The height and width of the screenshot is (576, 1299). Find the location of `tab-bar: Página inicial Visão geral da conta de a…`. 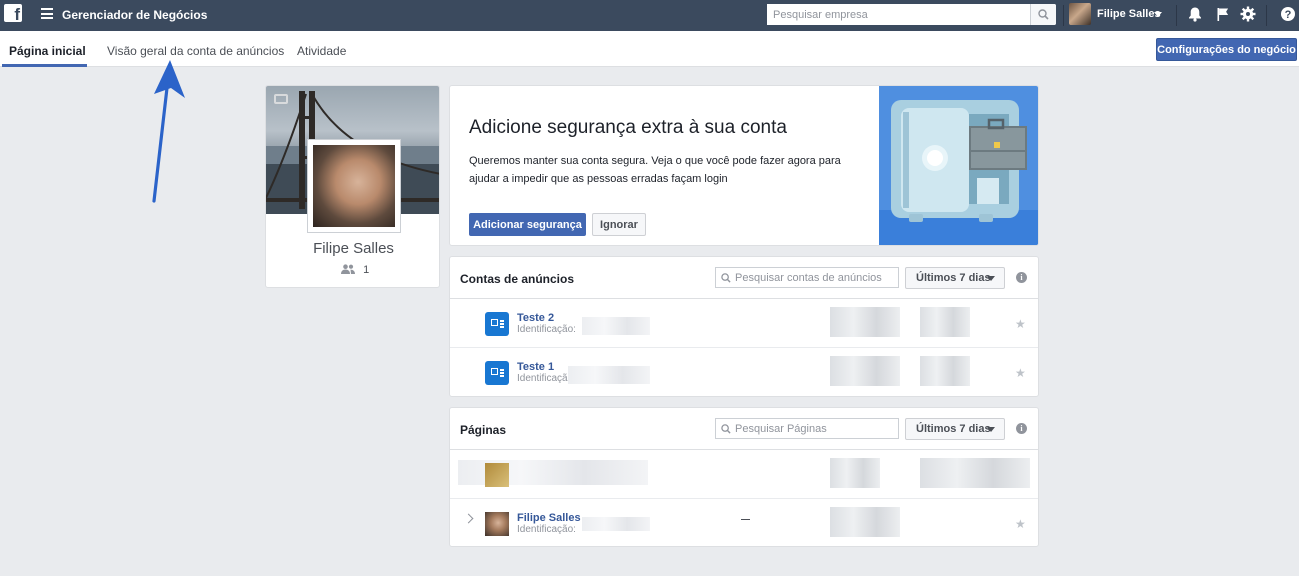

tab-bar: Página inicial Visão geral da conta de a… is located at coordinates (649, 49).